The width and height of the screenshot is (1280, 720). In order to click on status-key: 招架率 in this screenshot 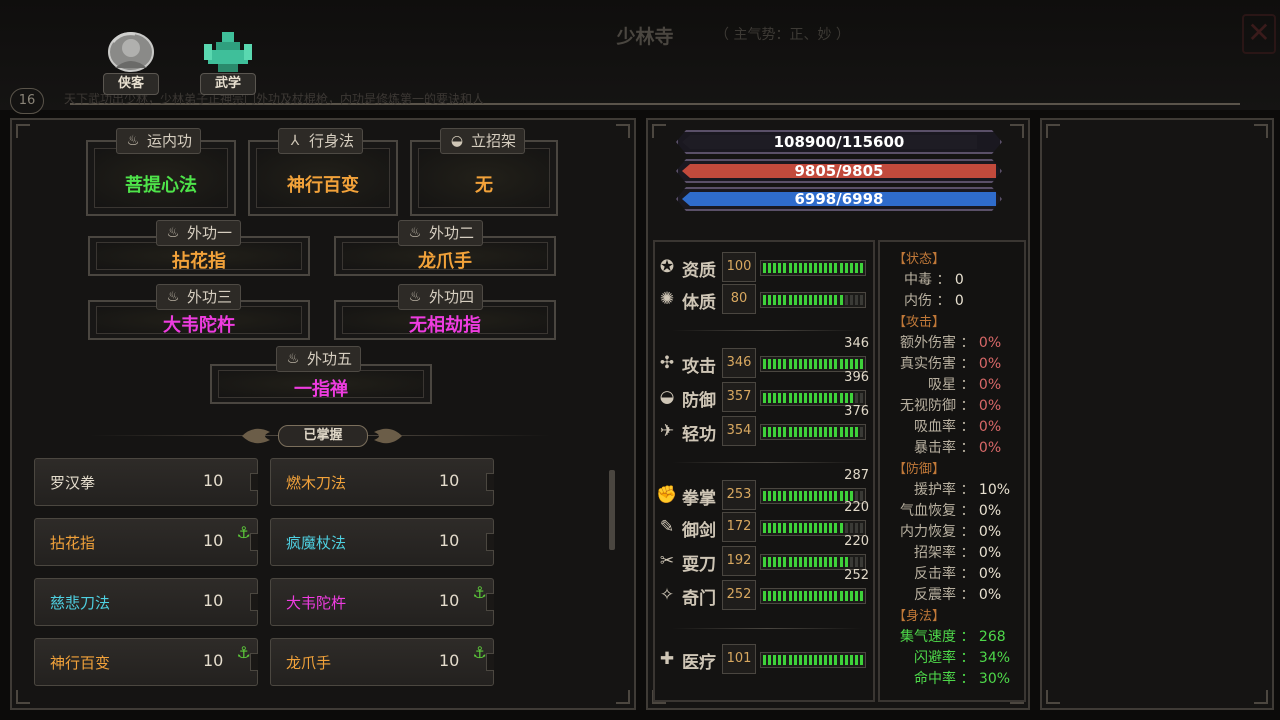, I will do `click(935, 553)`.